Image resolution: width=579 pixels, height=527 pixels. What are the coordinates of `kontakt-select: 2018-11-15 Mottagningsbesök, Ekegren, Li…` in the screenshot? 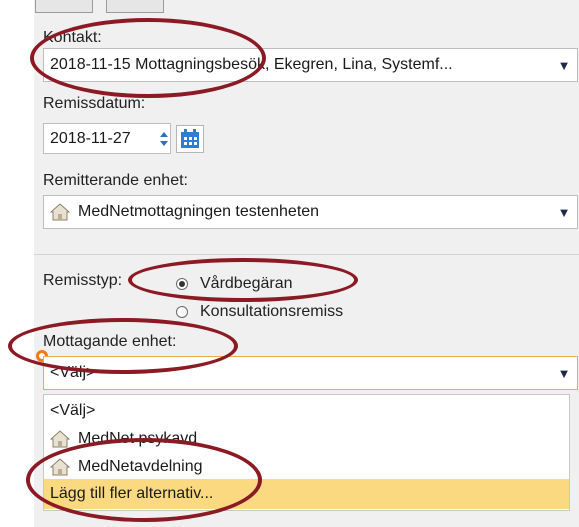 It's located at (310, 65).